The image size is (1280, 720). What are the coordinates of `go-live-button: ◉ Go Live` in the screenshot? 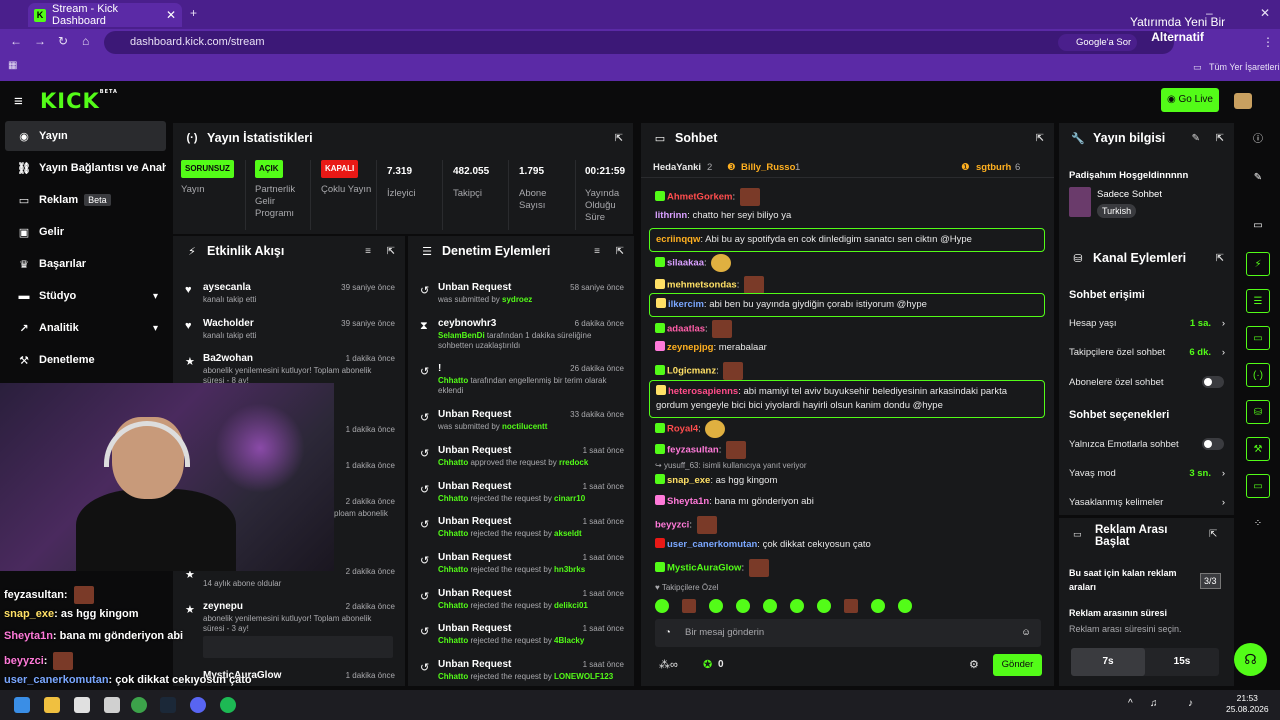 It's located at (1190, 100).